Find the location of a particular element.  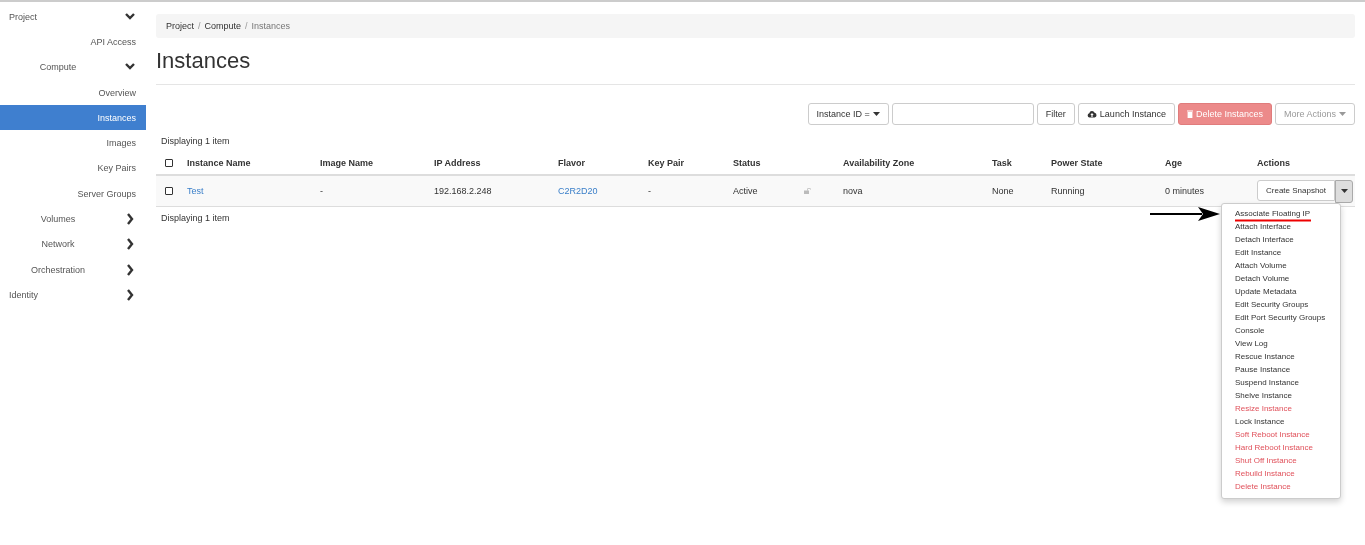

menu-item: Resize Instance is located at coordinates (1281, 408).